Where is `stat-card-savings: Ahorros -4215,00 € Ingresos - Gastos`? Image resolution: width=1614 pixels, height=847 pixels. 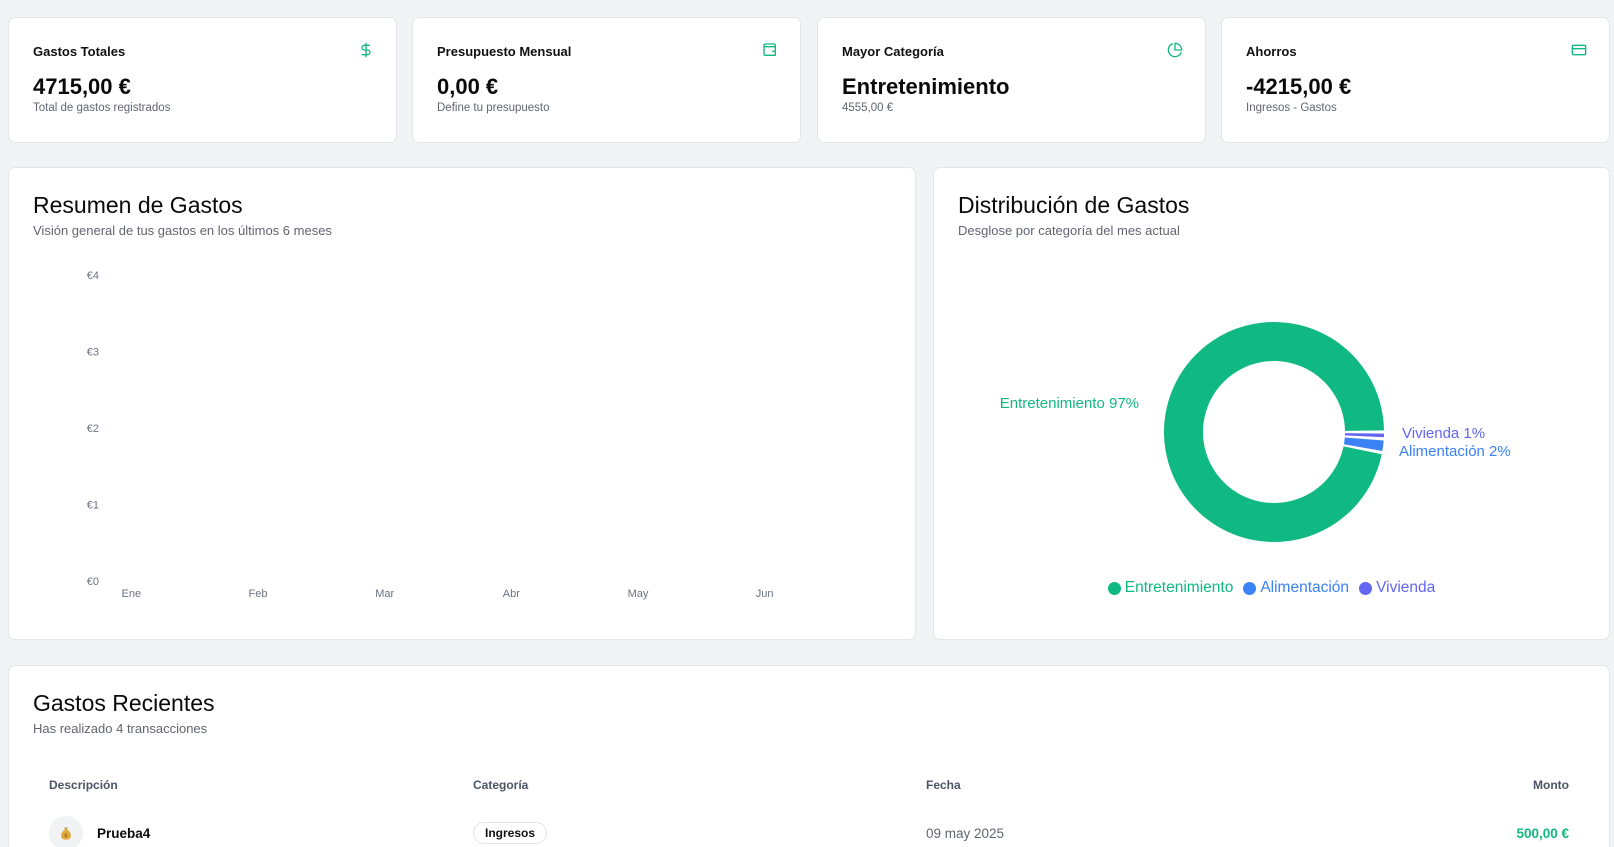
stat-card-savings: Ahorros -4215,00 € Ingresos - Gastos is located at coordinates (1415, 80).